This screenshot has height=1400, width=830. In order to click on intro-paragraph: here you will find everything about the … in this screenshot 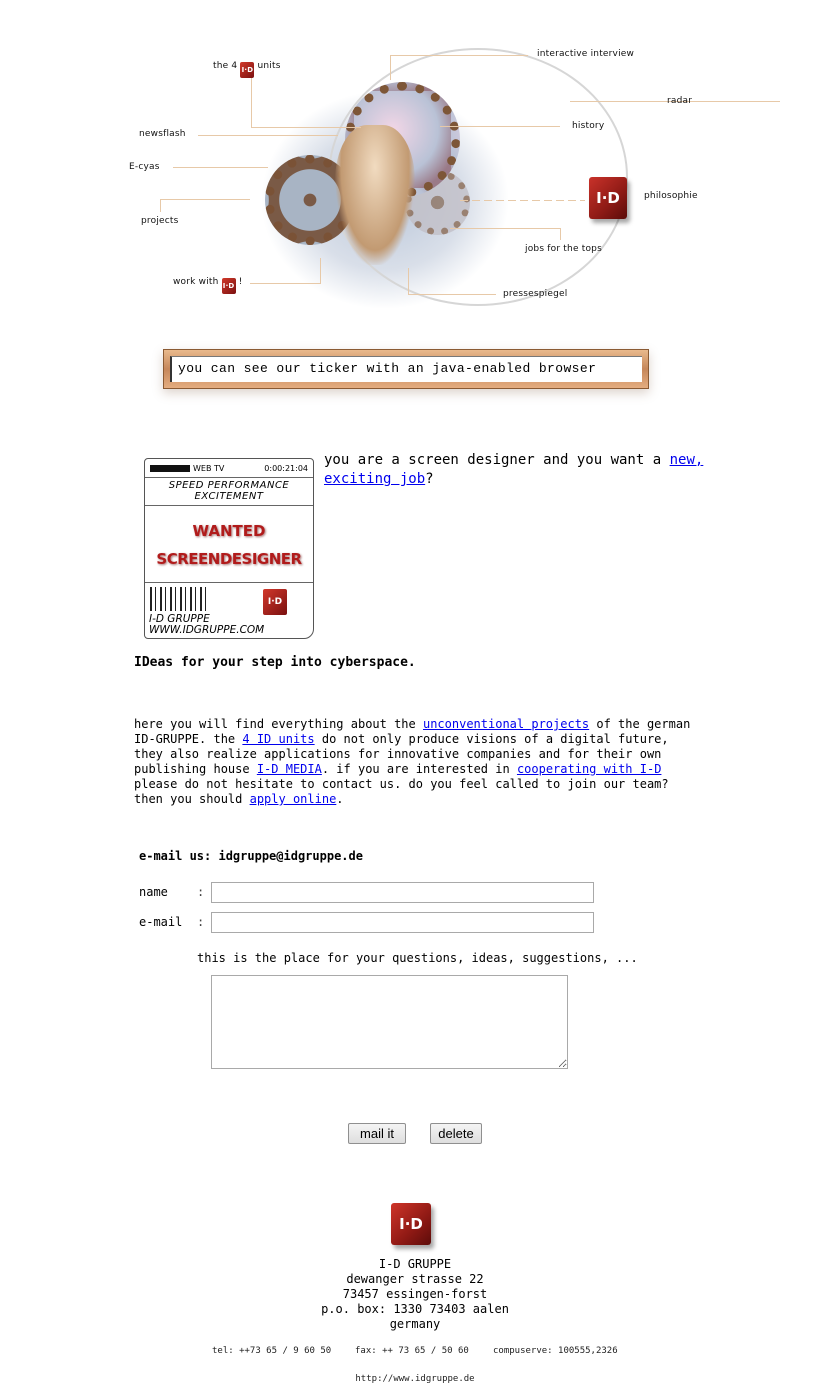, I will do `click(419, 762)`.